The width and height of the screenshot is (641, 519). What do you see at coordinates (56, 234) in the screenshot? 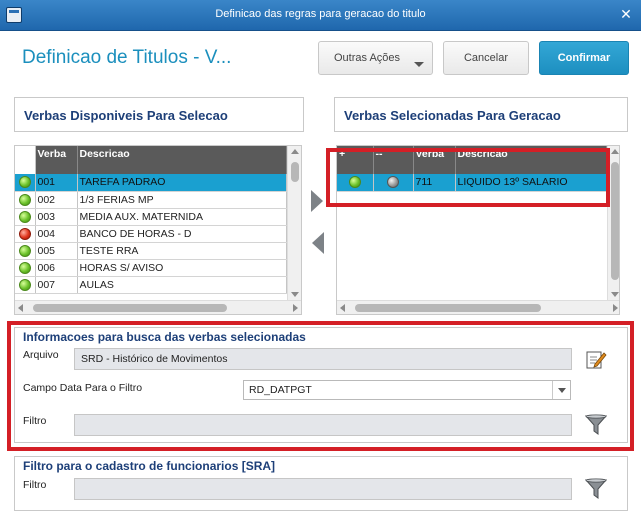
I see `verba-cell: 004` at bounding box center [56, 234].